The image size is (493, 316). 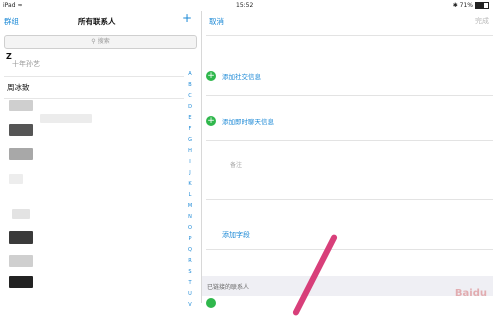 I want to click on index-letter: M, so click(x=190, y=206).